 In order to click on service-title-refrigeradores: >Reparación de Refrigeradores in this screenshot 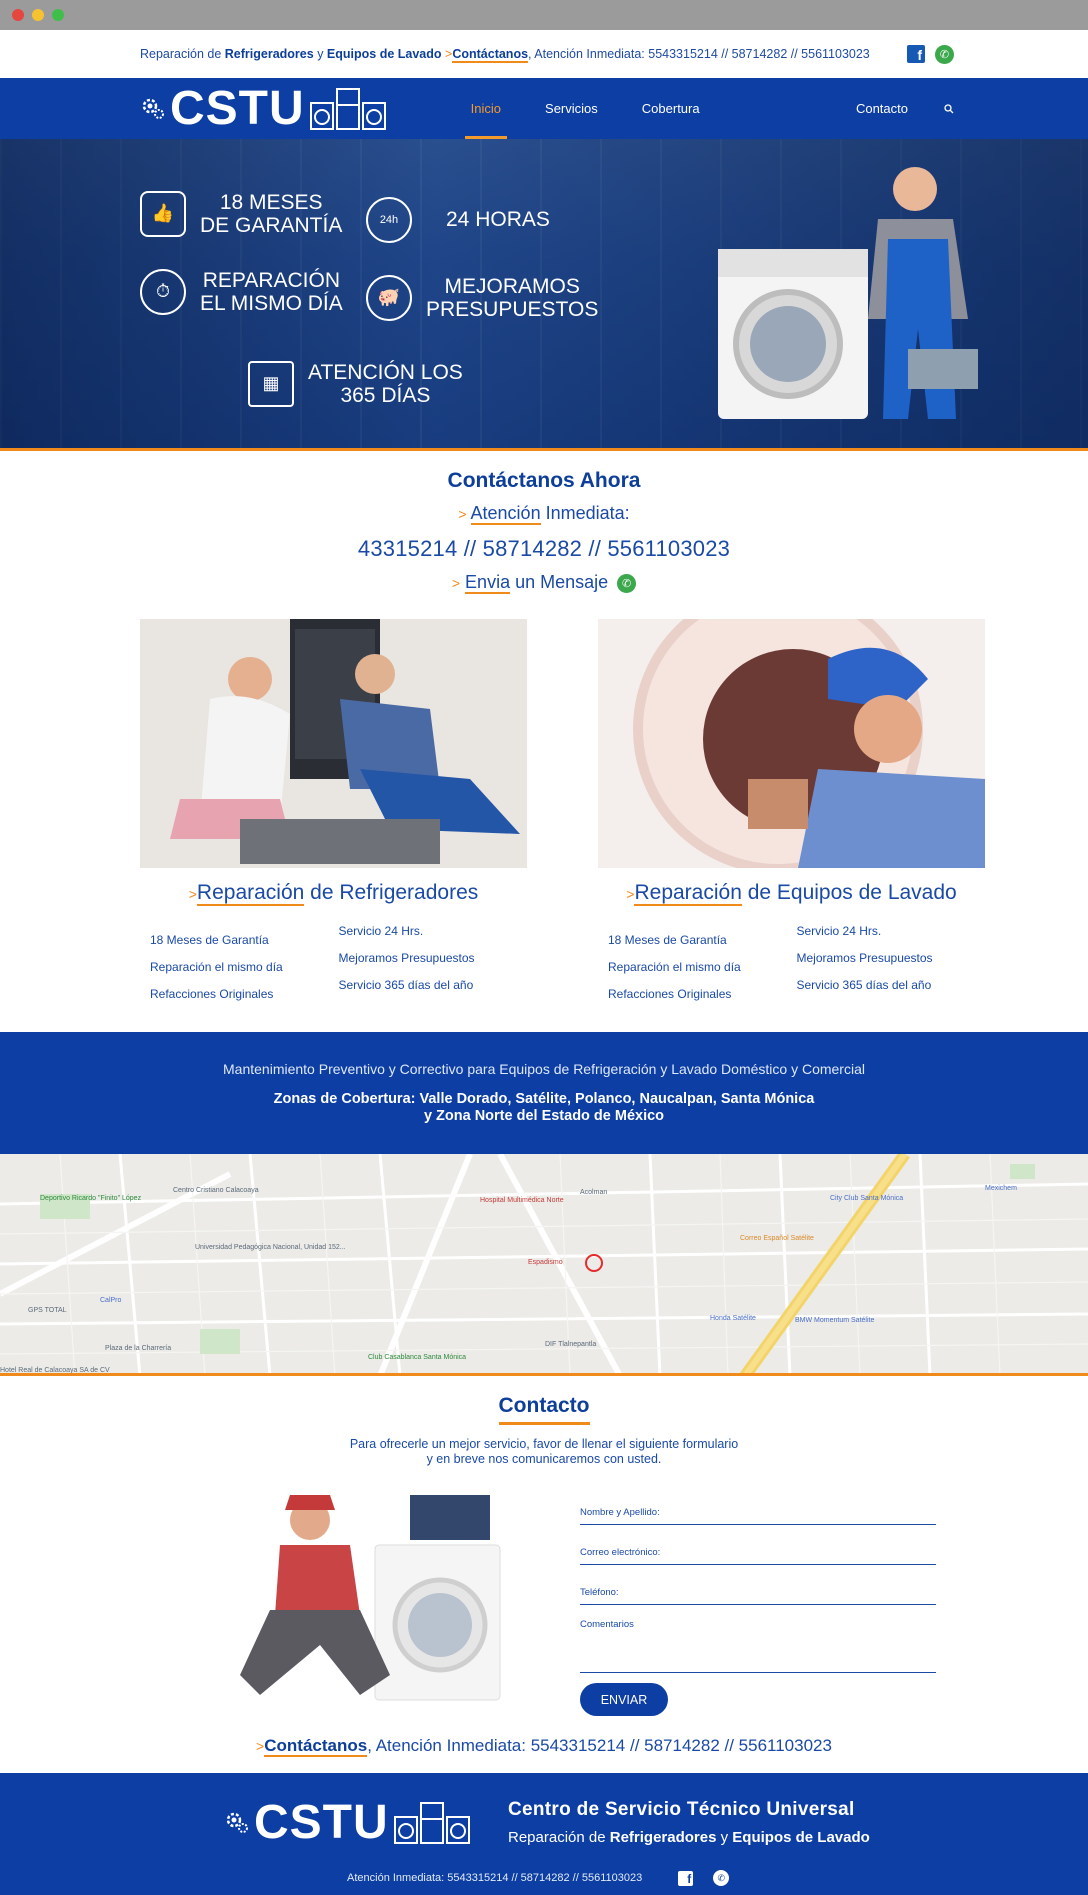, I will do `click(333, 893)`.